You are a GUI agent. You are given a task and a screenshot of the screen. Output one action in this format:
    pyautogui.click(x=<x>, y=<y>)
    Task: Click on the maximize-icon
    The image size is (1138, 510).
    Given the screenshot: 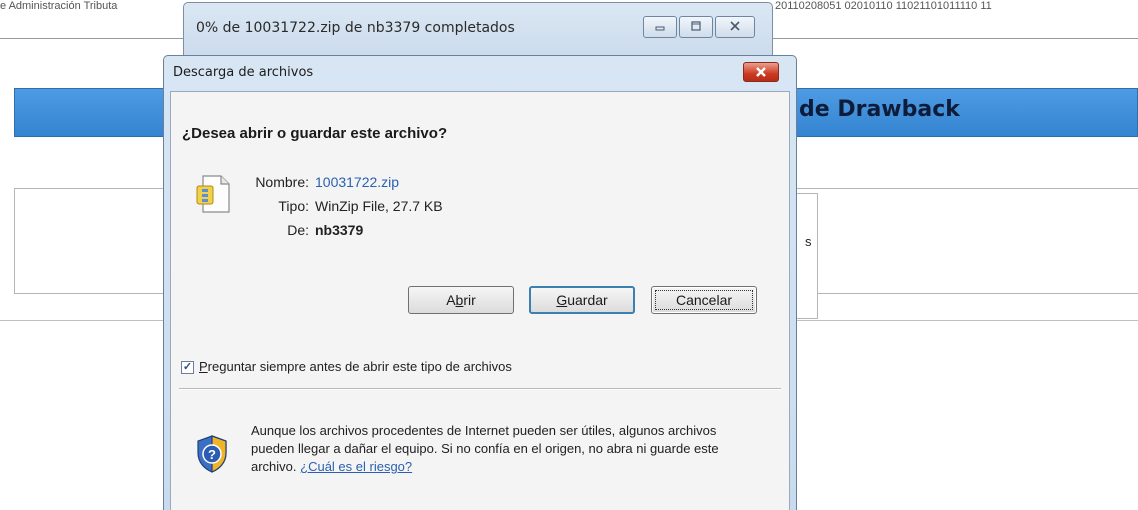 What is the action you would take?
    pyautogui.click(x=696, y=27)
    